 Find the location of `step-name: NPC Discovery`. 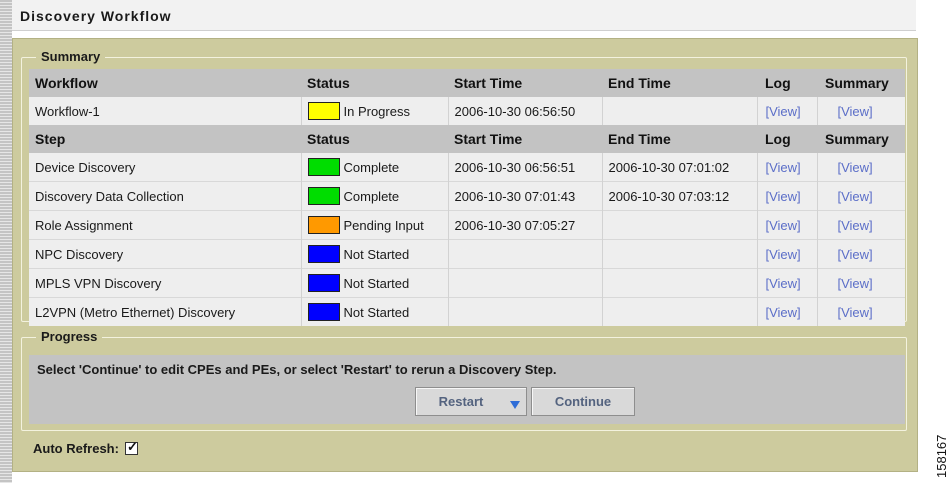

step-name: NPC Discovery is located at coordinates (165, 254).